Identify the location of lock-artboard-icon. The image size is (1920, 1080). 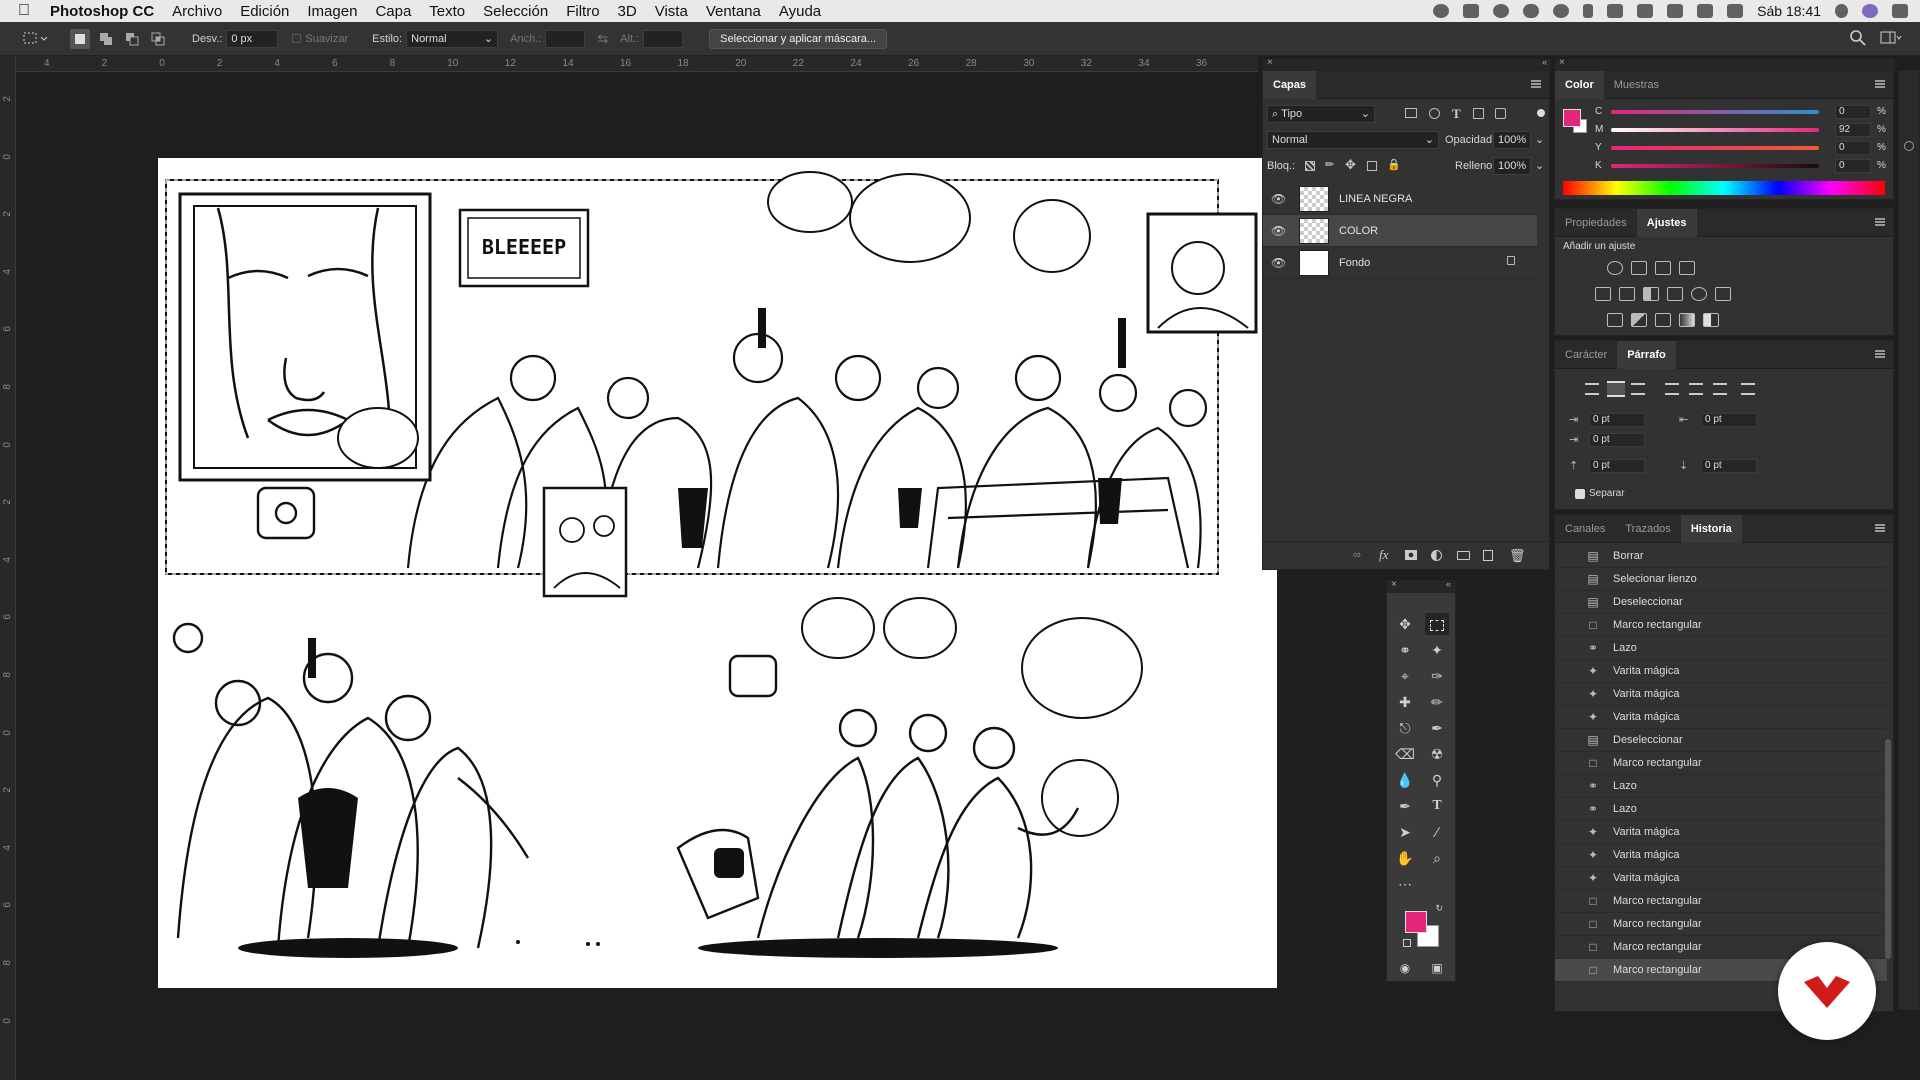
(1372, 166).